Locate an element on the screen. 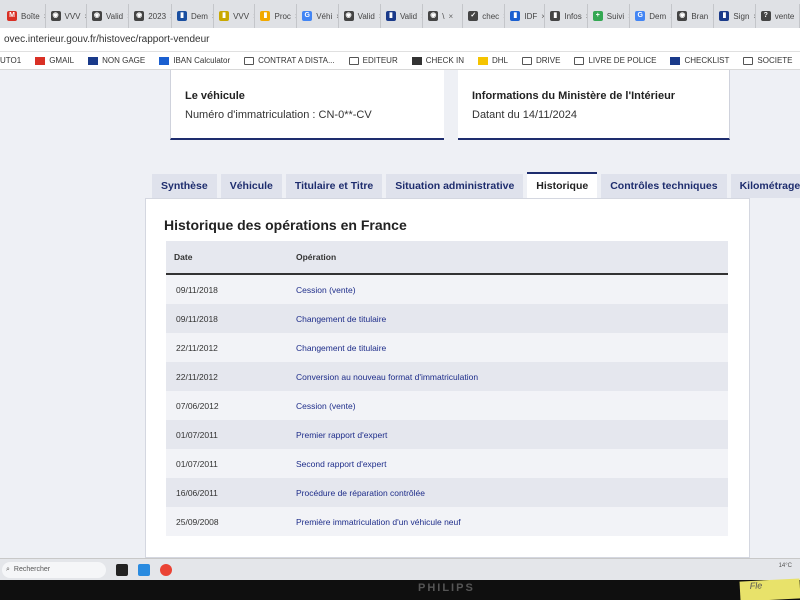 This screenshot has height=600, width=800. row-date: 07/06/2012 is located at coordinates (197, 405).